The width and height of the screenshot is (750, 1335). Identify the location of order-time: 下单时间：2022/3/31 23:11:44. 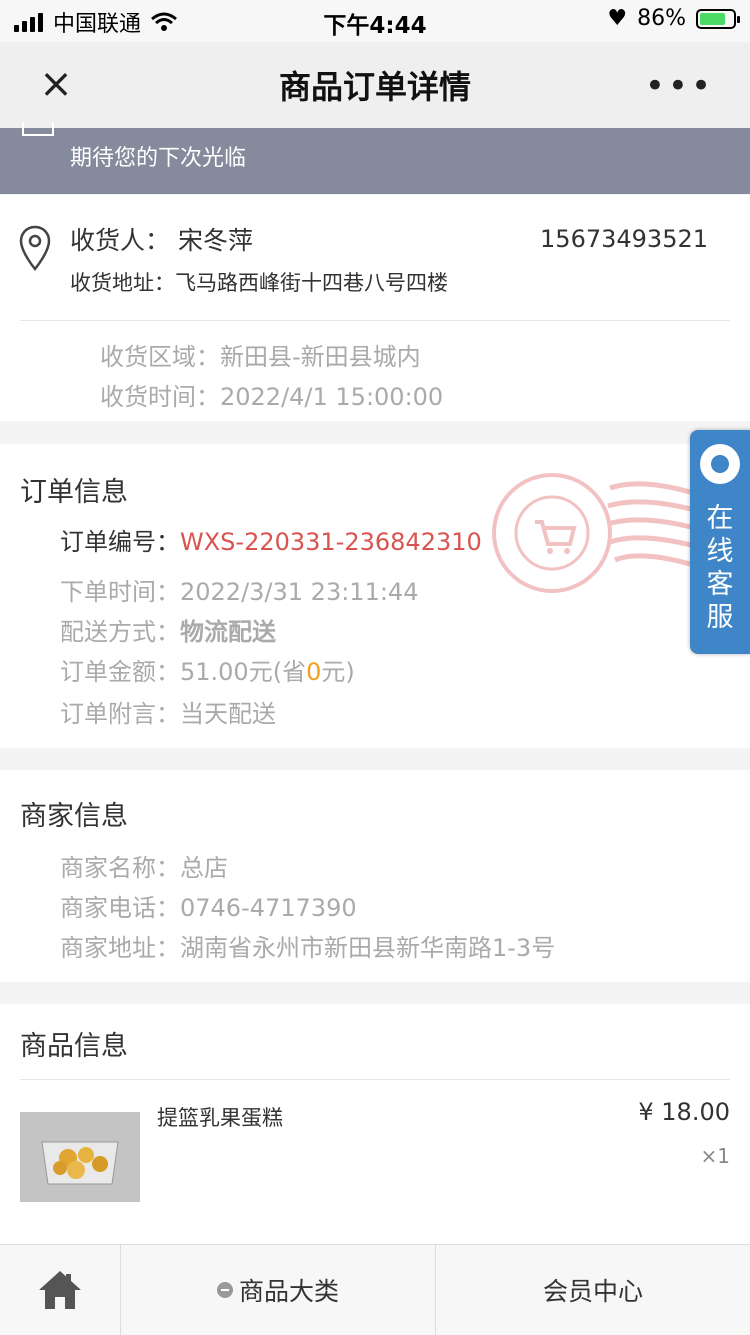
(239, 592).